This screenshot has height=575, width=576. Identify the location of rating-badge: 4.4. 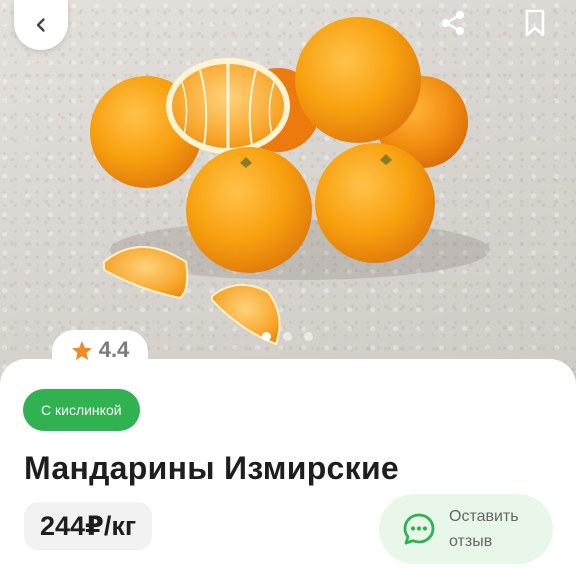
(100, 350).